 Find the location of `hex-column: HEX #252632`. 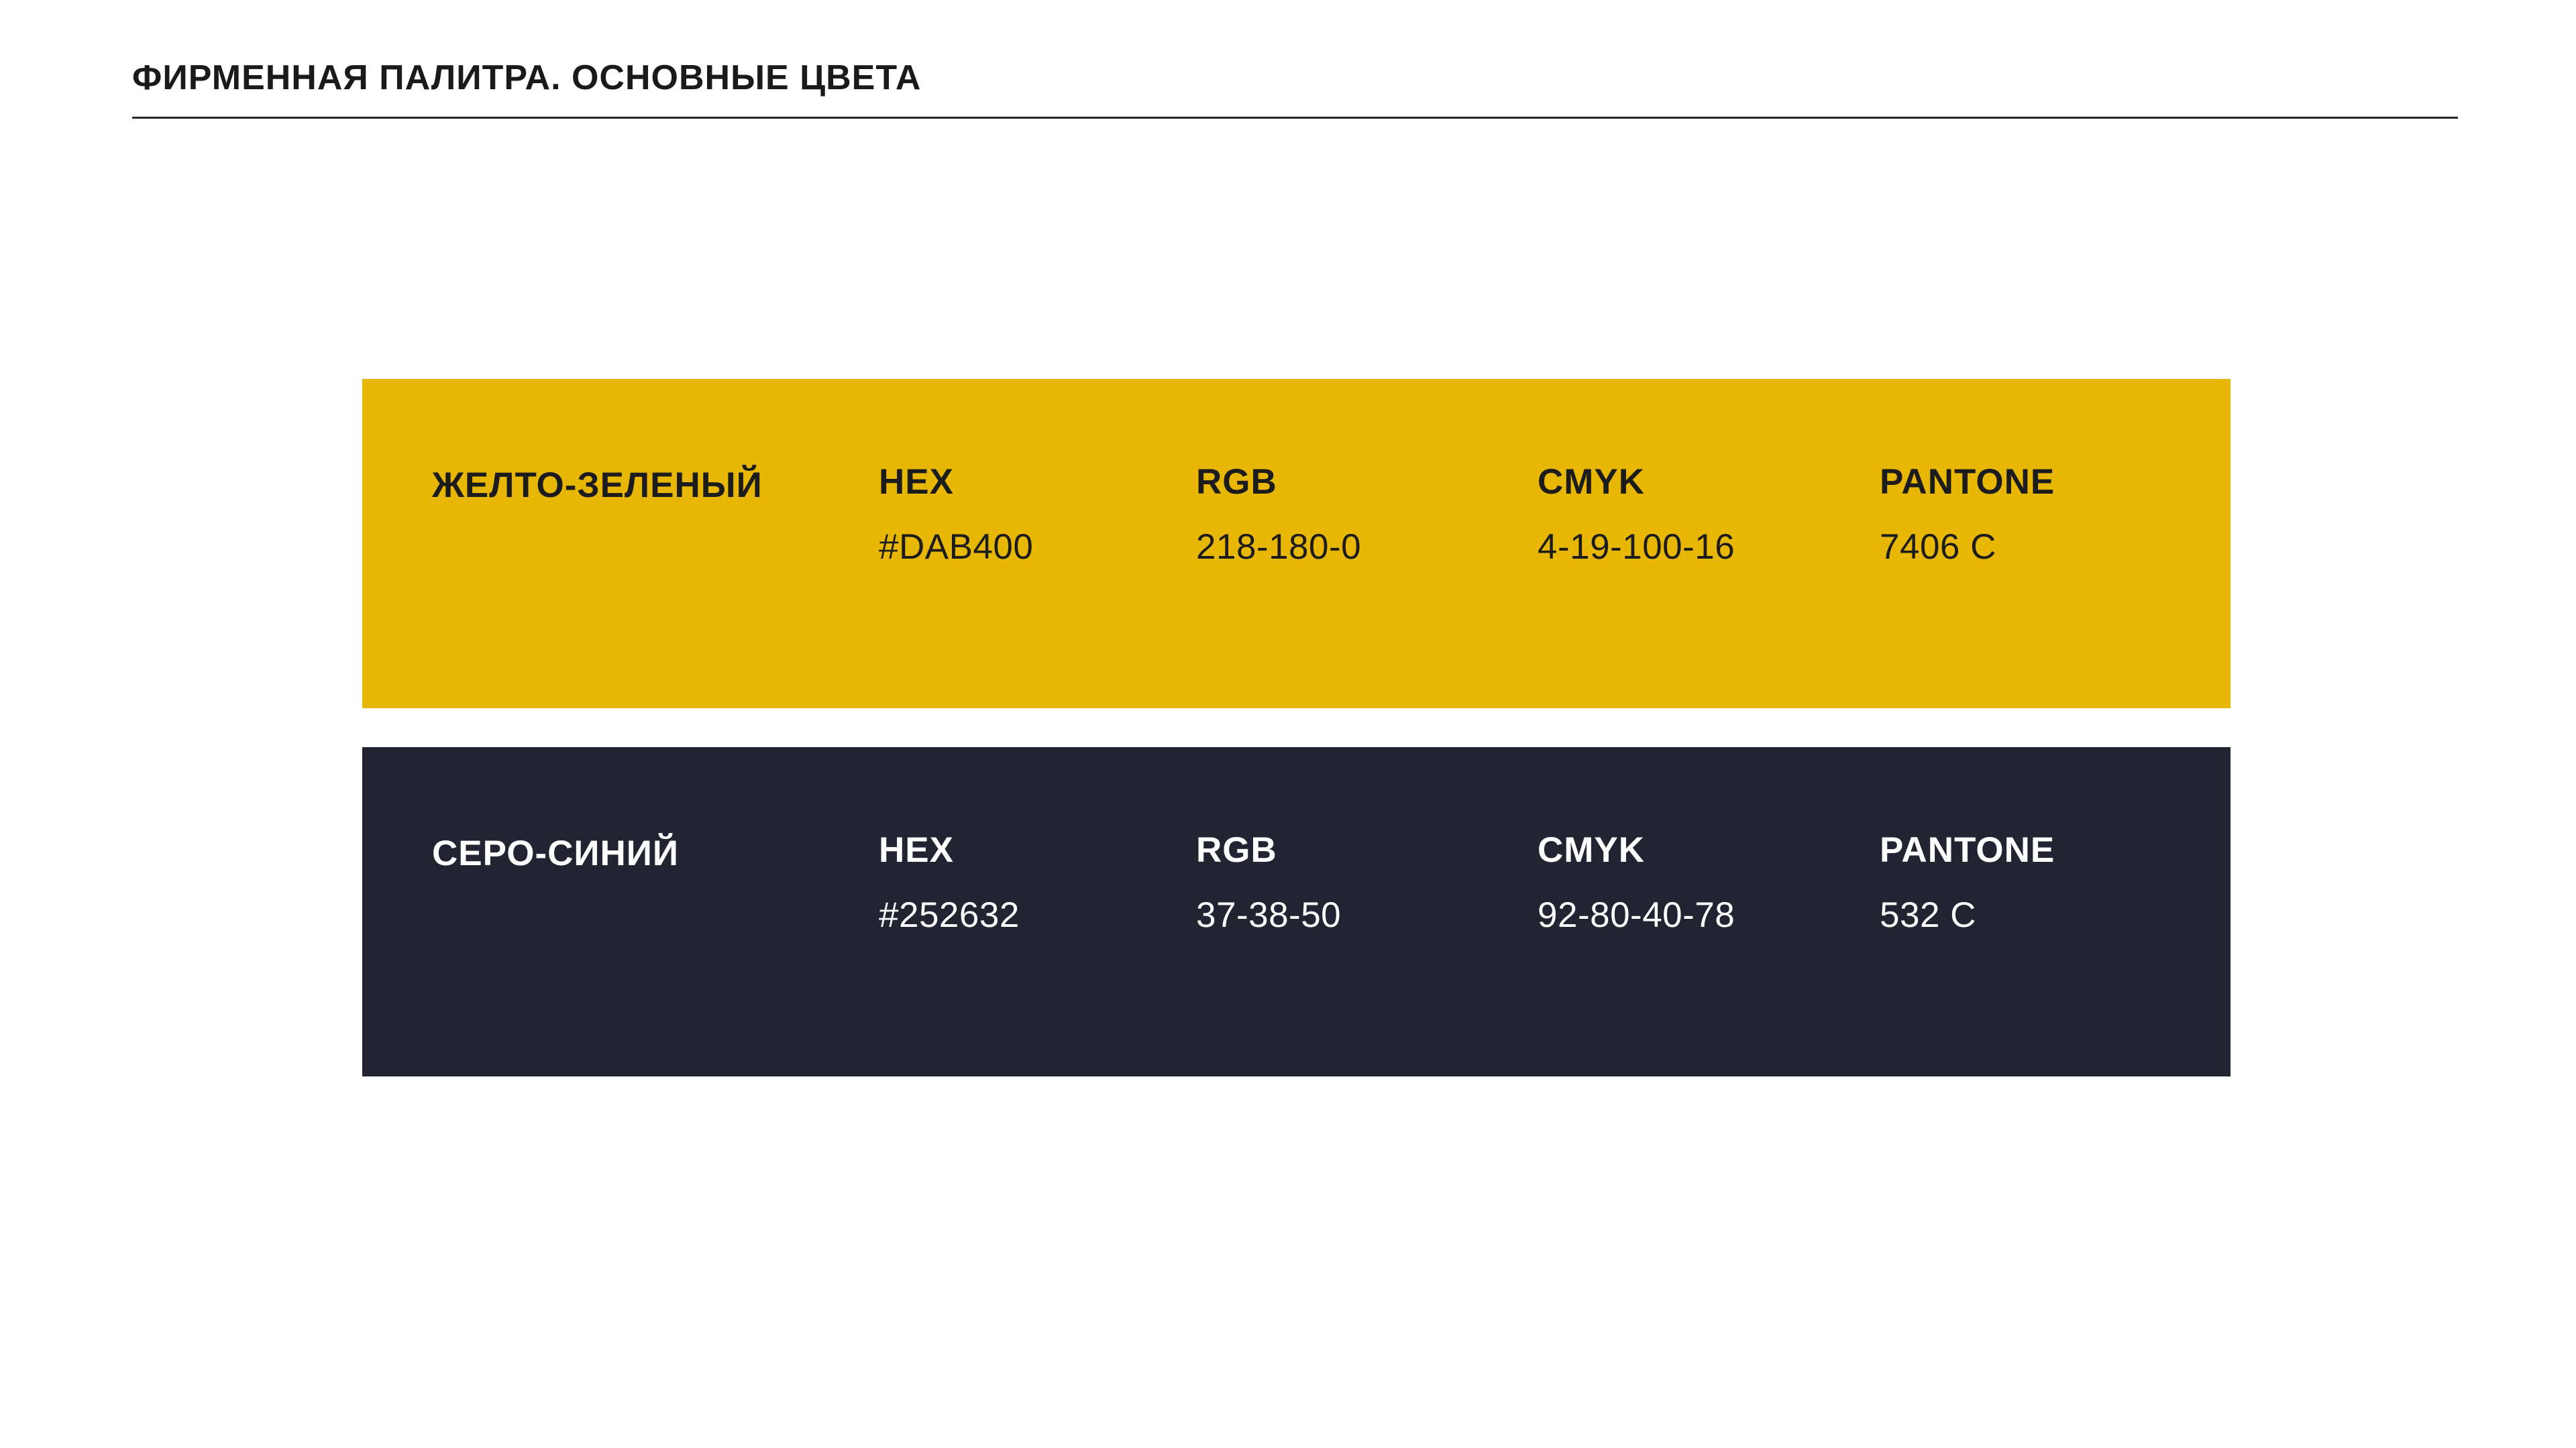

hex-column: HEX #252632 is located at coordinates (949, 883).